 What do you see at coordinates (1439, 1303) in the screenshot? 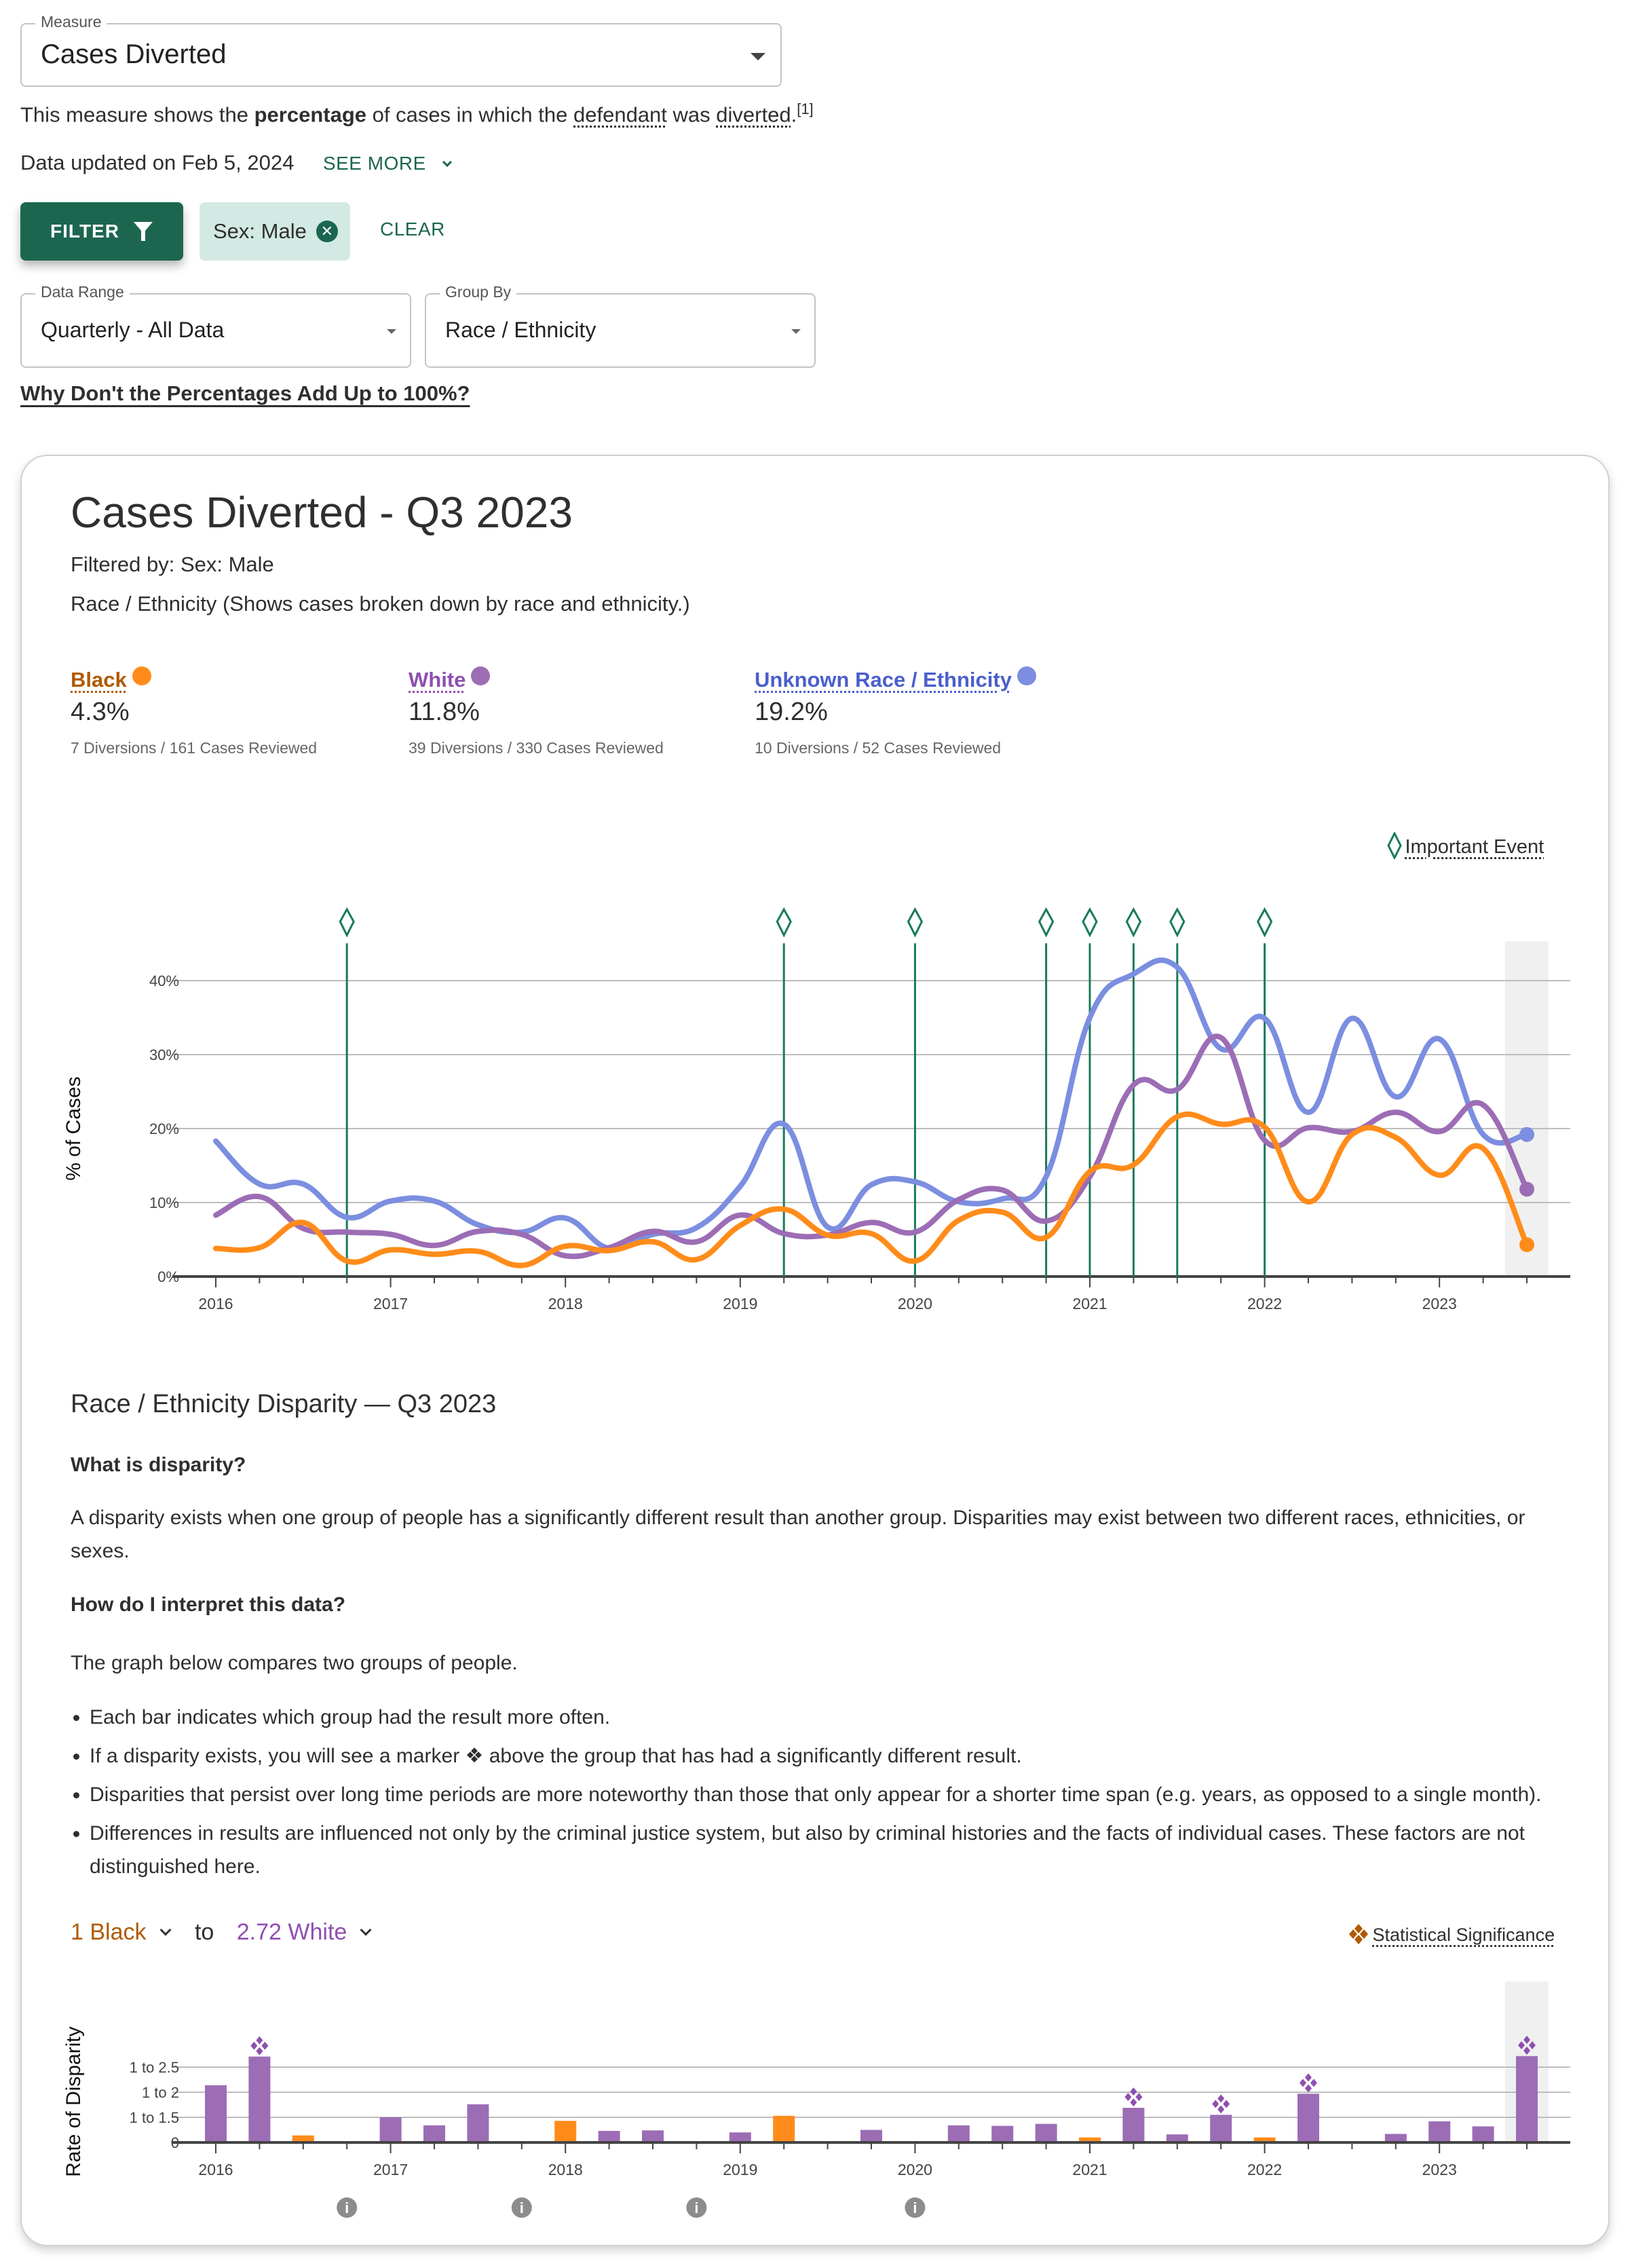
I see `x-tick-label: 2023` at bounding box center [1439, 1303].